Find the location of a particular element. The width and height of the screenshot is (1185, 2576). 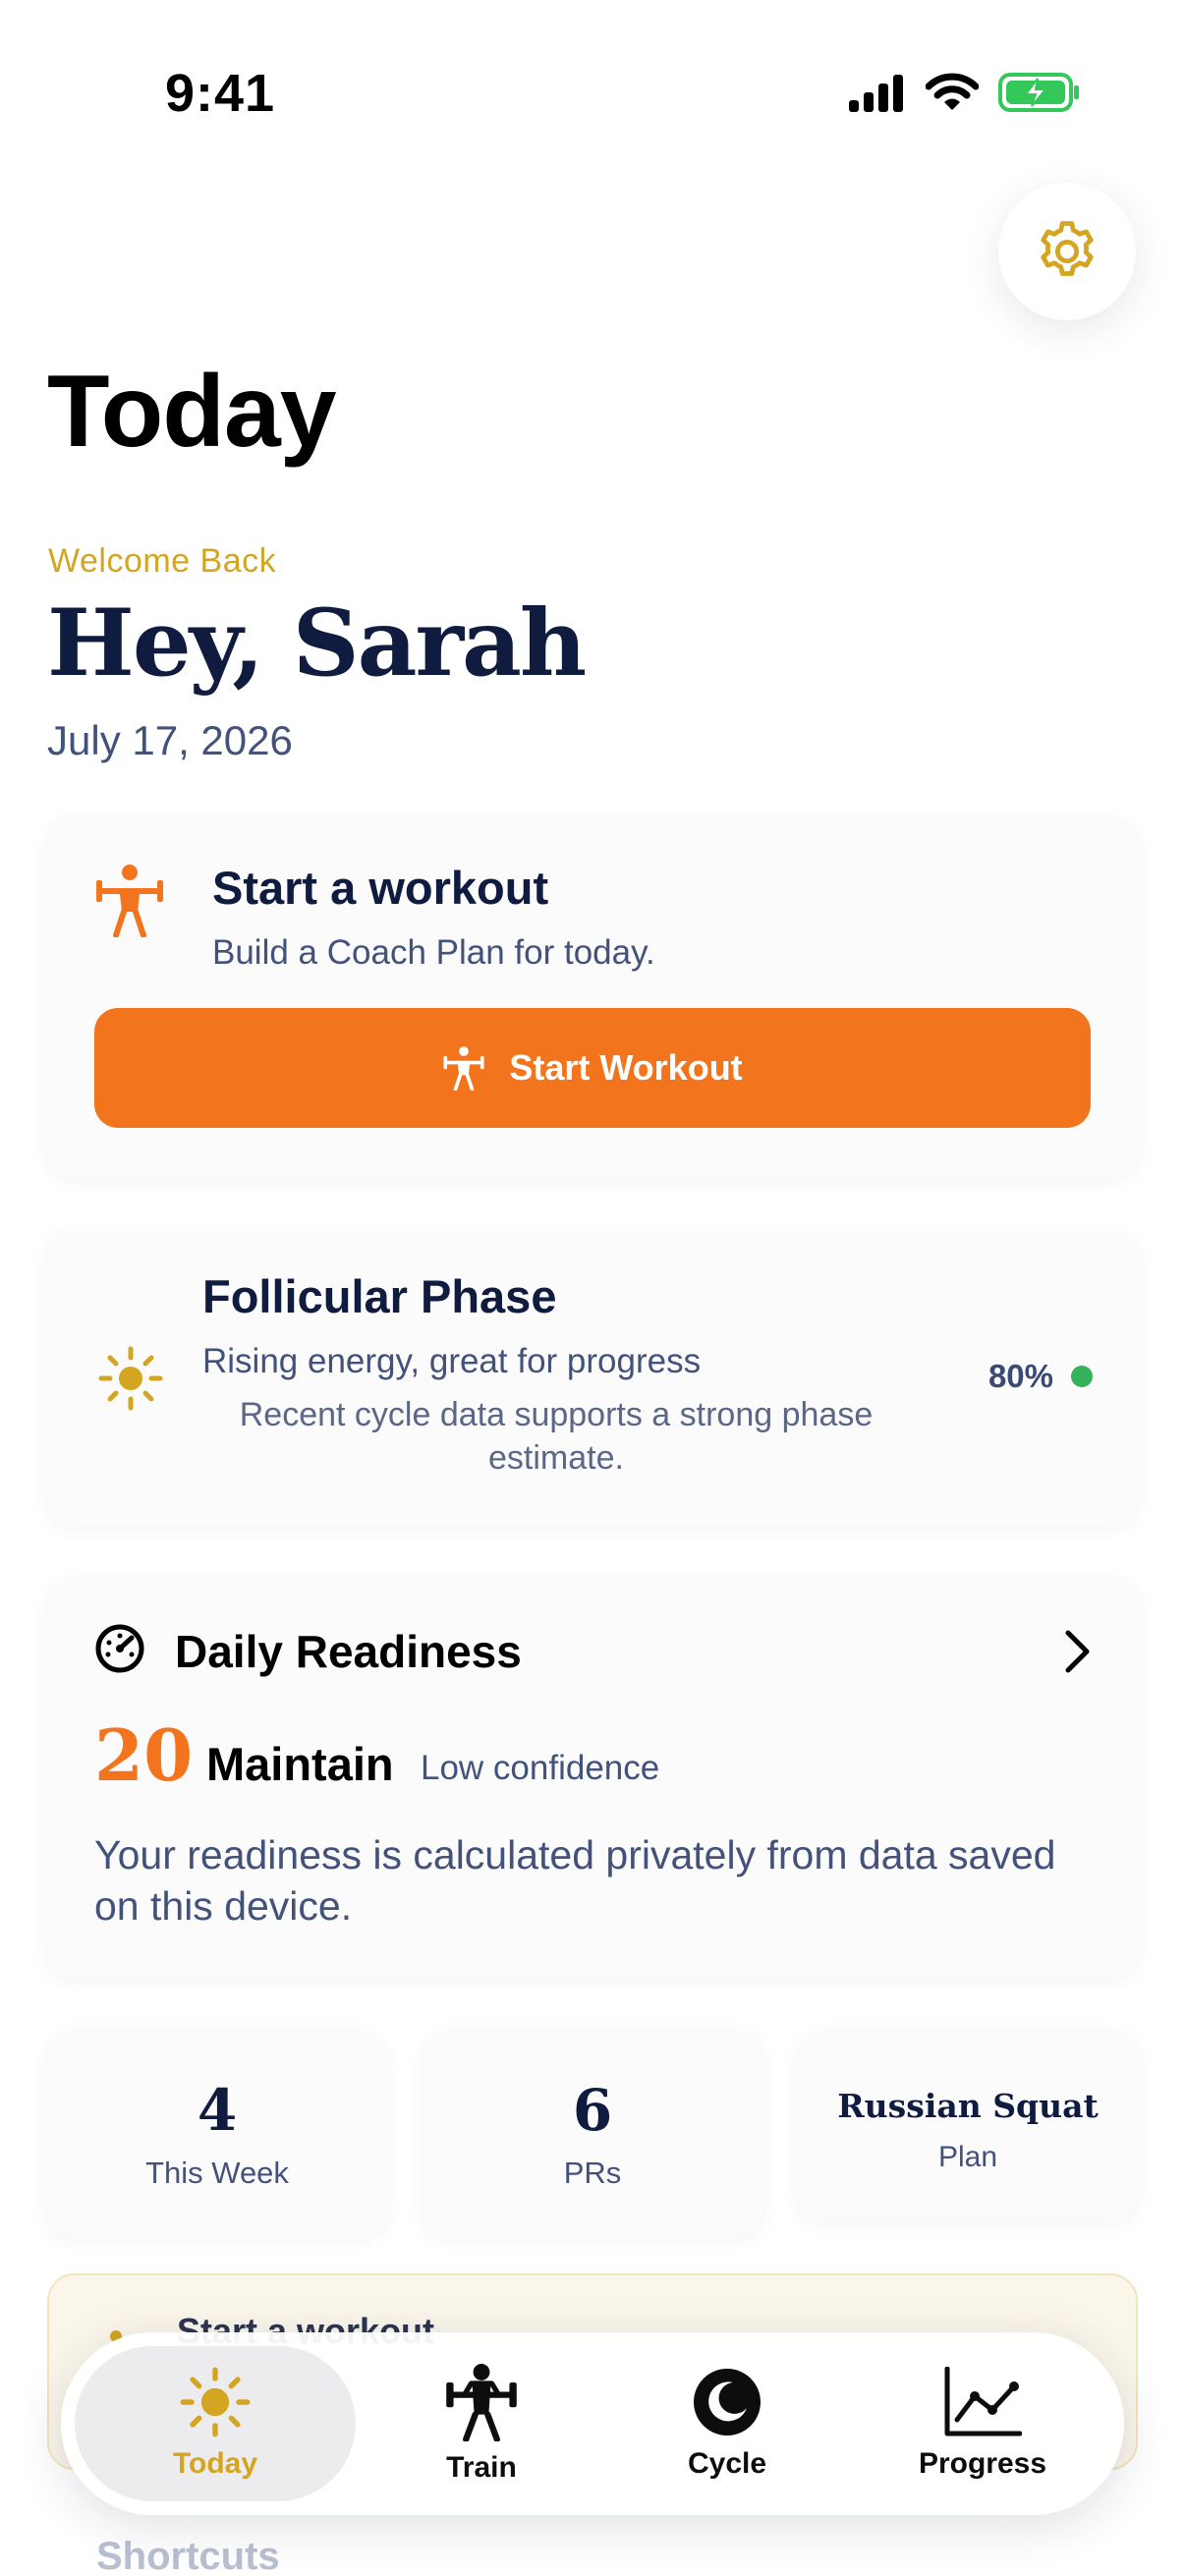

chart-line-icon is located at coordinates (983, 2401).